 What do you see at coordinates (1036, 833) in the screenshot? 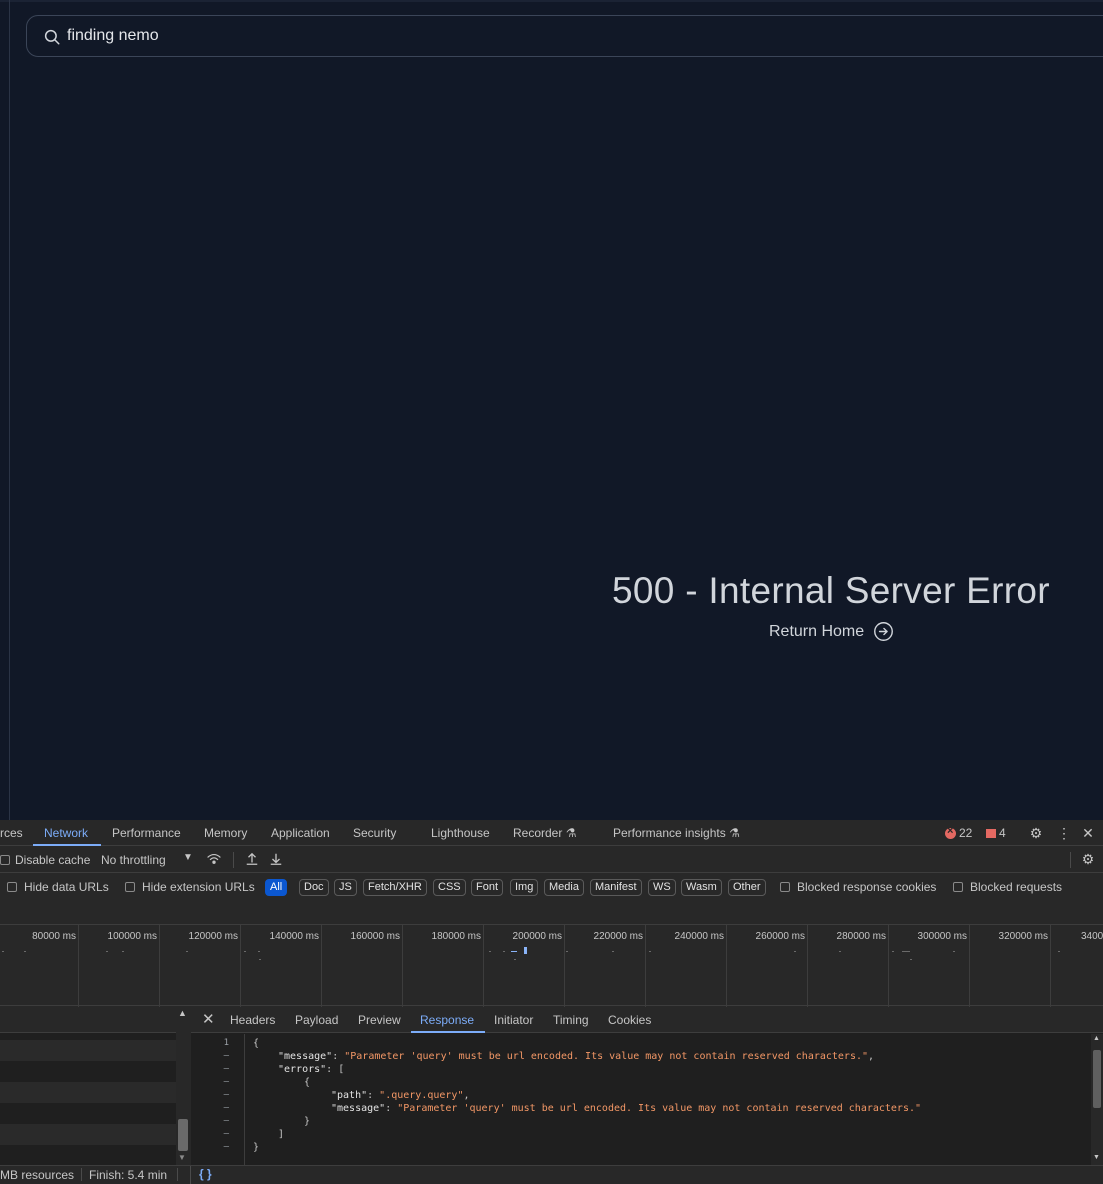
I see `settings-gear-icon: ⚙` at bounding box center [1036, 833].